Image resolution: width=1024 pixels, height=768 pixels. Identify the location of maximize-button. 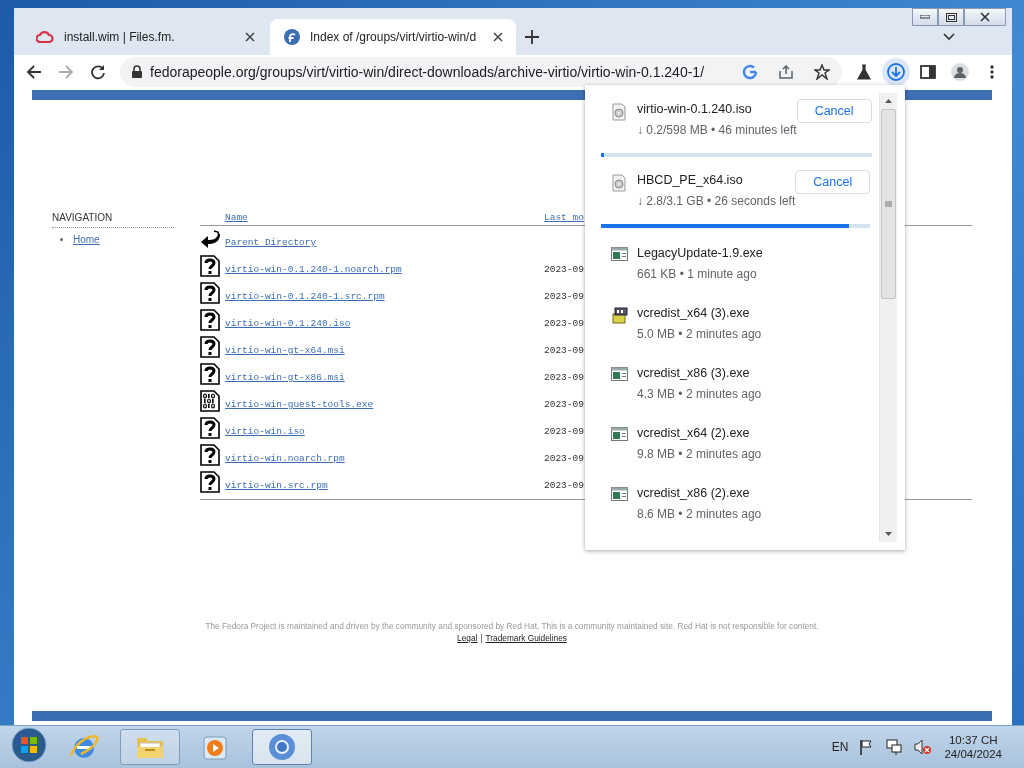
(951, 17).